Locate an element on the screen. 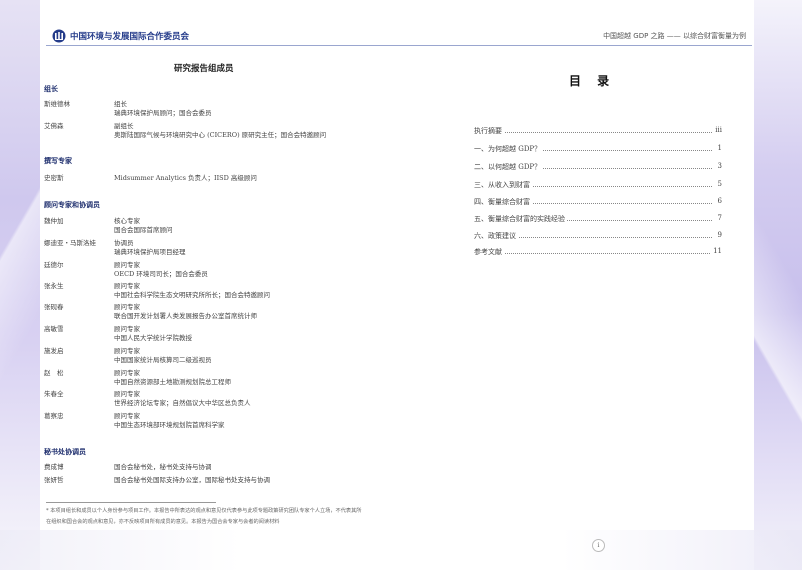 This screenshot has height=570, width=802. toc-item-page: 11 is located at coordinates (716, 251).